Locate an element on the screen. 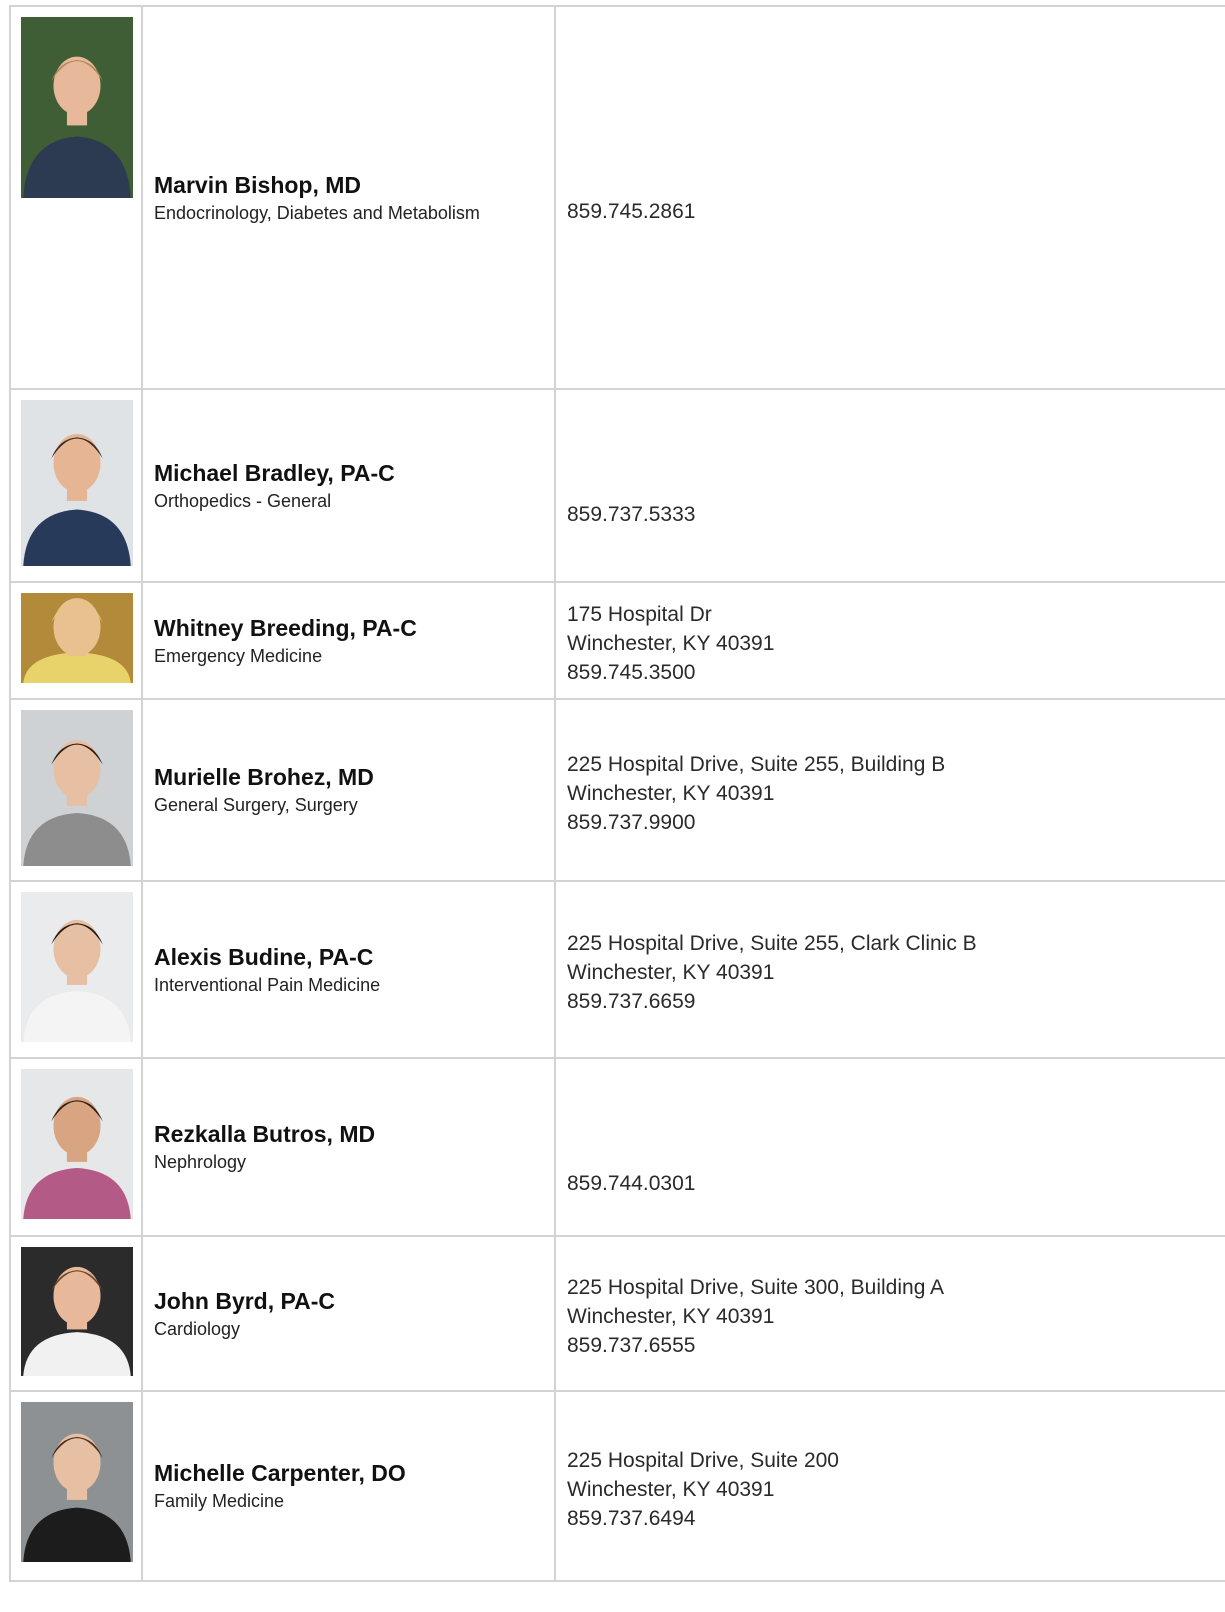 This screenshot has width=1225, height=1612. provider-name: Michael Bradley, PA-C is located at coordinates (354, 473).